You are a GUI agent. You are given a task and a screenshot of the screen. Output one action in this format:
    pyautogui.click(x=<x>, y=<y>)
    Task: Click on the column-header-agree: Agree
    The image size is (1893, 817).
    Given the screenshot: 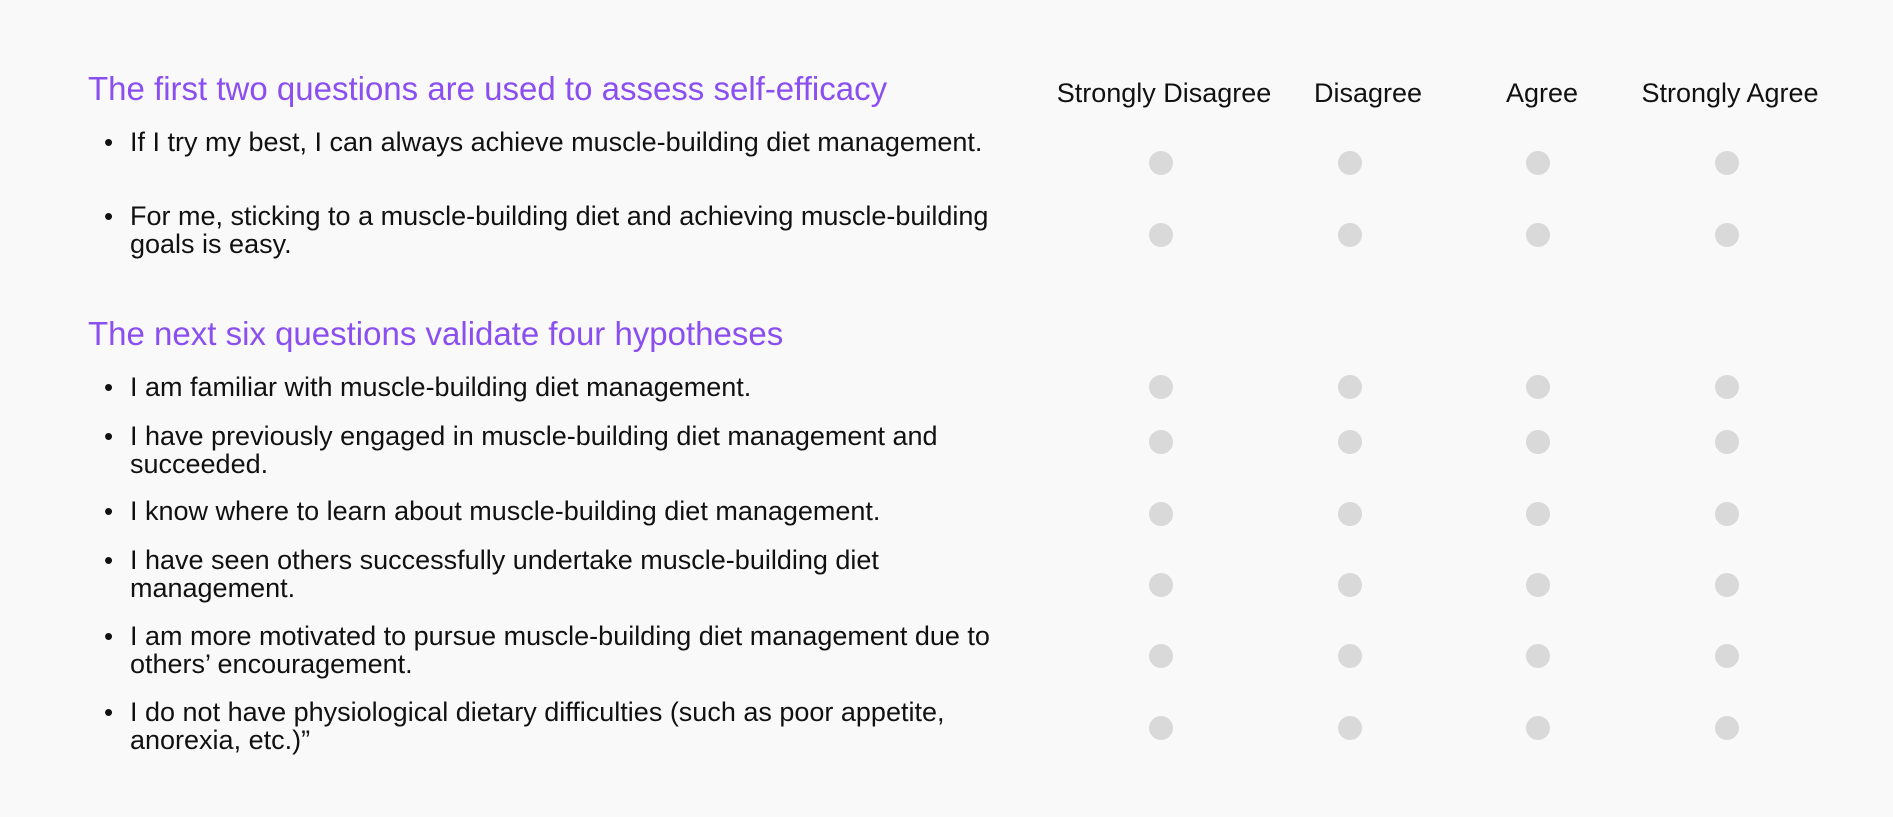 What is the action you would take?
    pyautogui.click(x=1542, y=93)
    